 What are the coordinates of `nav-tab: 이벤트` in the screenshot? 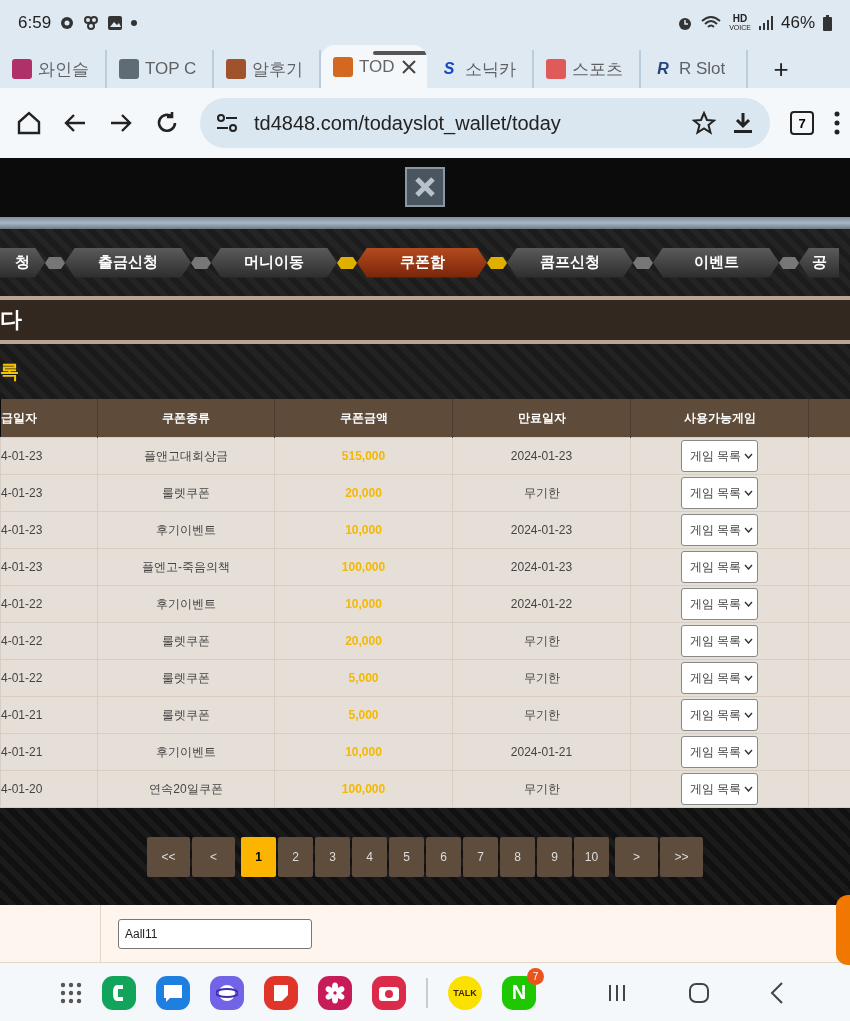 It's located at (716, 262).